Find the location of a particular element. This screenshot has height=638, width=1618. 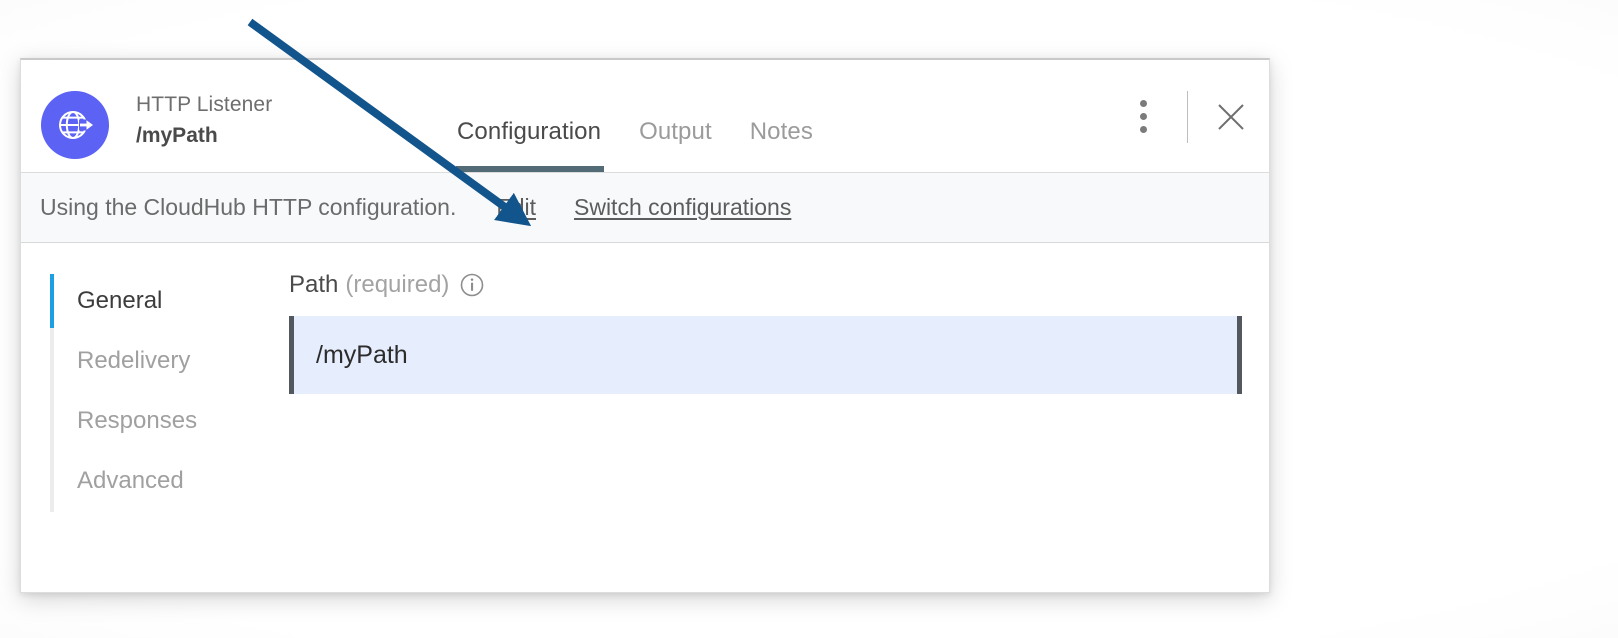

tab-notes-label: Notes is located at coordinates (781, 131).